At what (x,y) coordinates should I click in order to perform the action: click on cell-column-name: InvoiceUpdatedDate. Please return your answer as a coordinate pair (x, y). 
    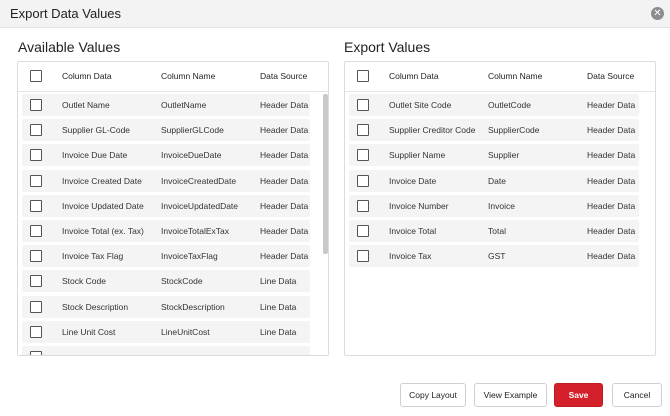
    Looking at the image, I should click on (200, 205).